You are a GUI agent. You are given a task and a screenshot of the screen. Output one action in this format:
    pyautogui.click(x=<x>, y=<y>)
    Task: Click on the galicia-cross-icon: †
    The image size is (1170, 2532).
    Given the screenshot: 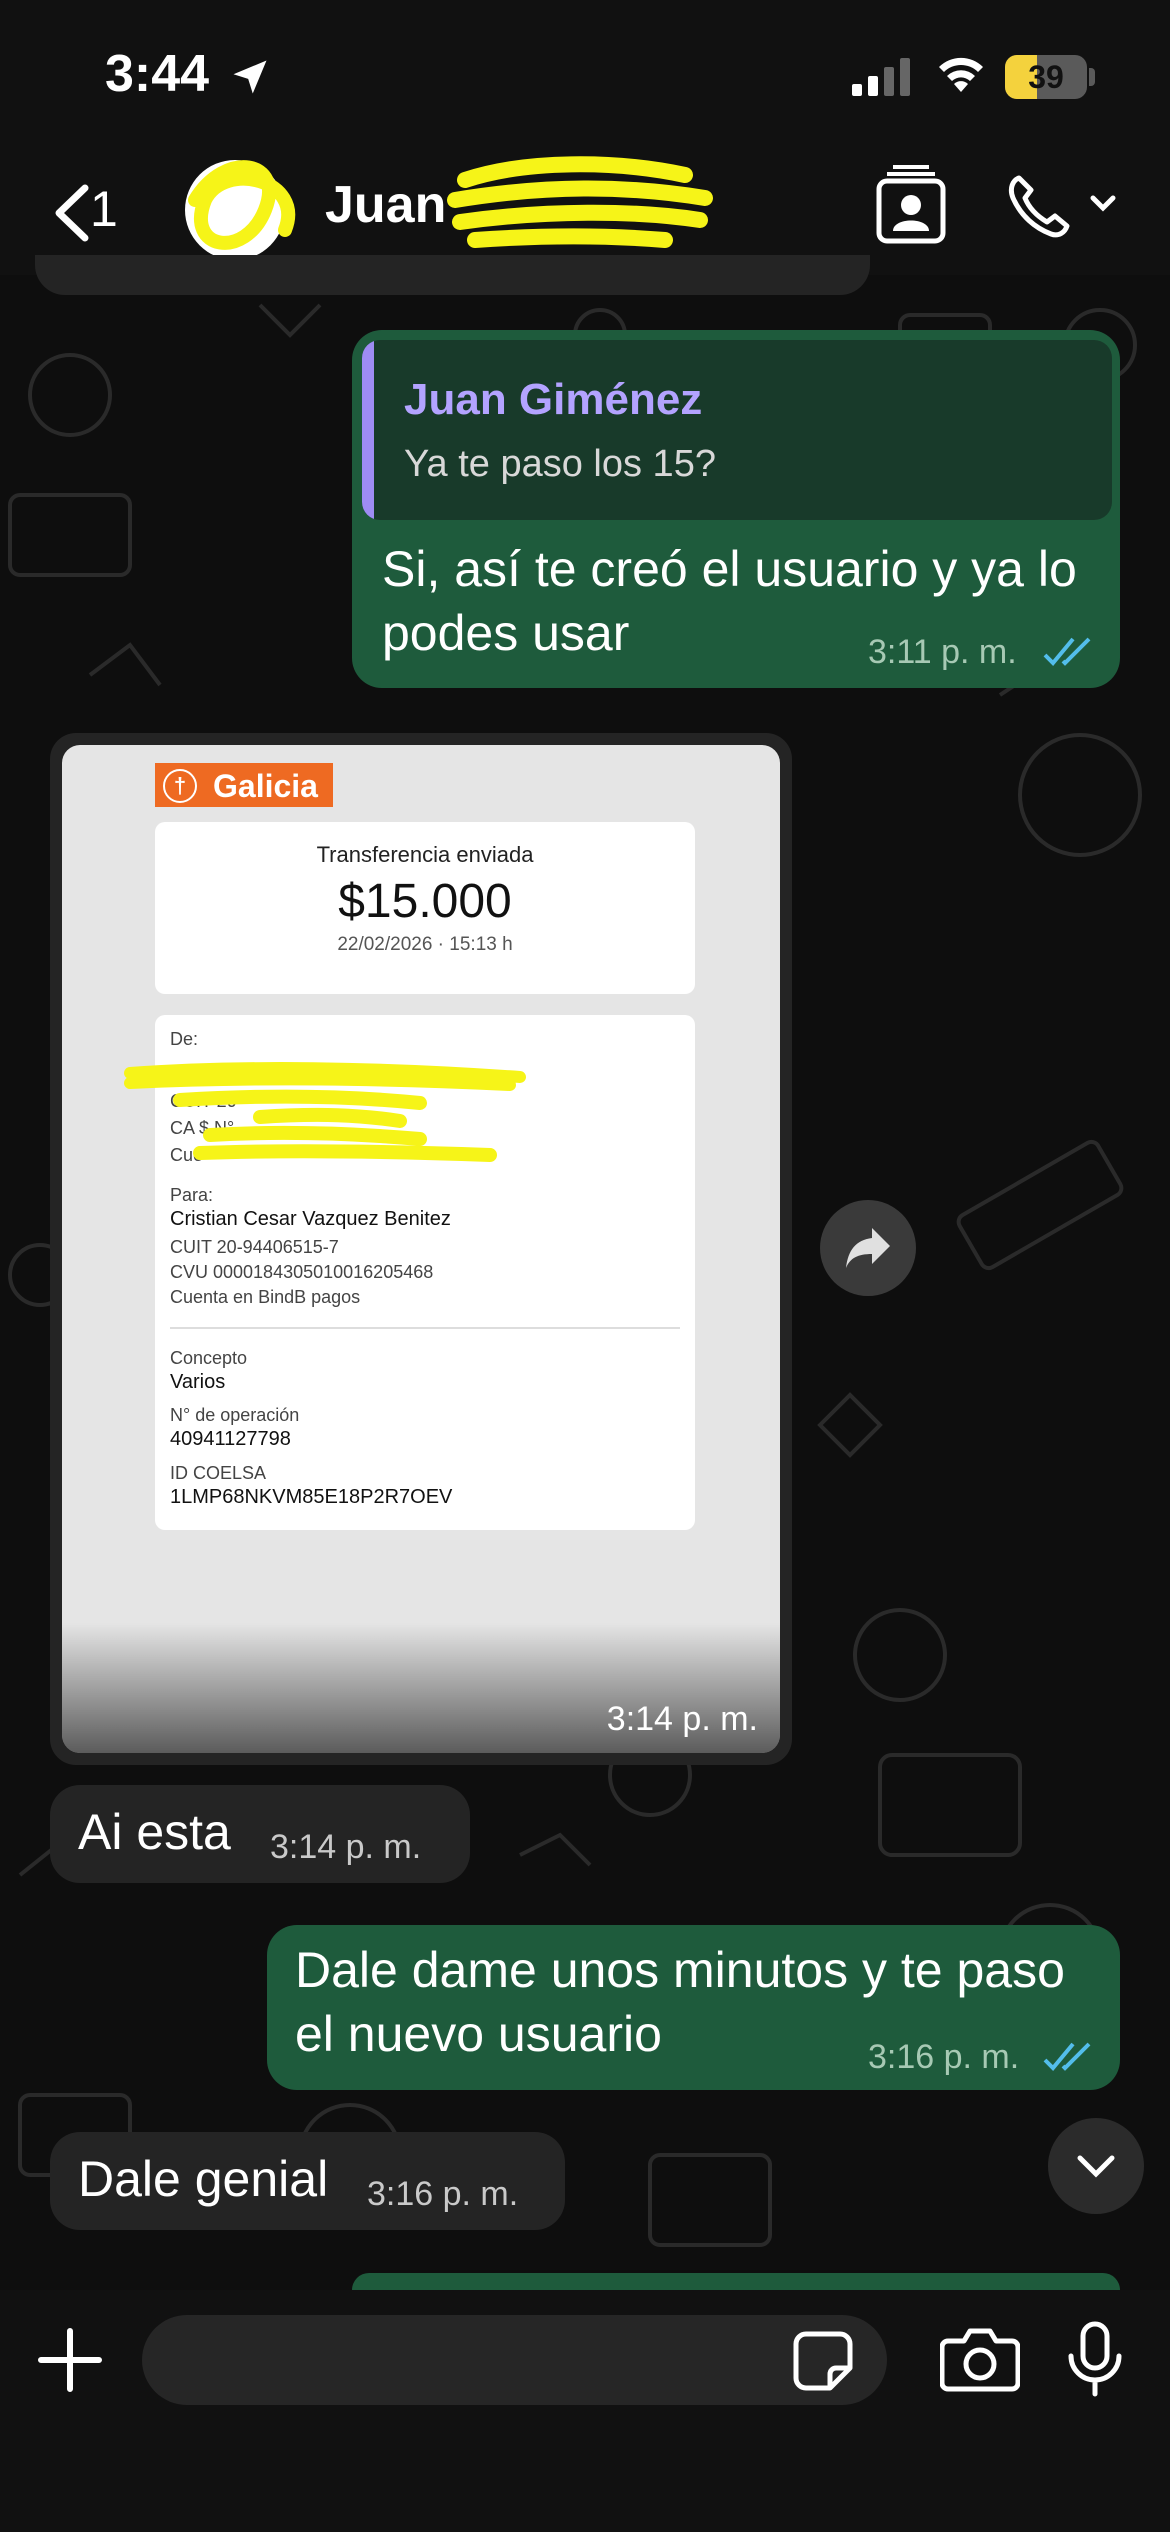 What is the action you would take?
    pyautogui.click(x=180, y=786)
    